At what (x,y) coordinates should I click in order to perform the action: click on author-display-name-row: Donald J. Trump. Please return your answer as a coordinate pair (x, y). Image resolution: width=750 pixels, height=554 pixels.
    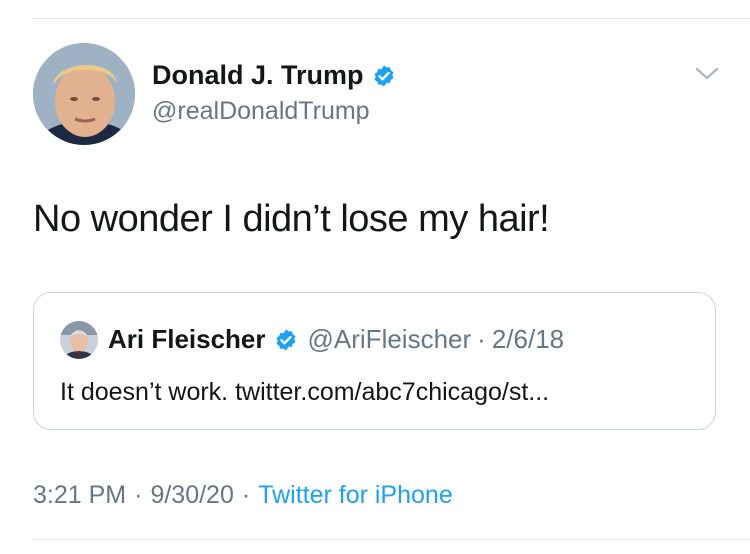
    Looking at the image, I should click on (274, 75).